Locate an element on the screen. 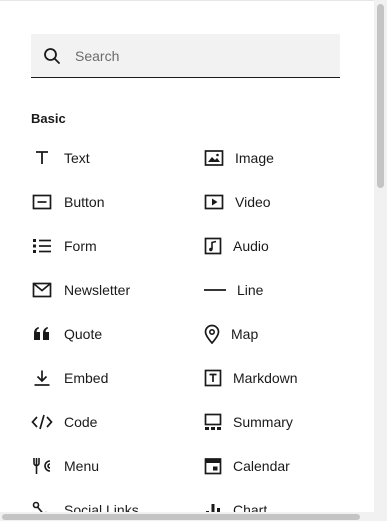 This screenshot has width=387, height=521. block-image: Image is located at coordinates (137, 158).